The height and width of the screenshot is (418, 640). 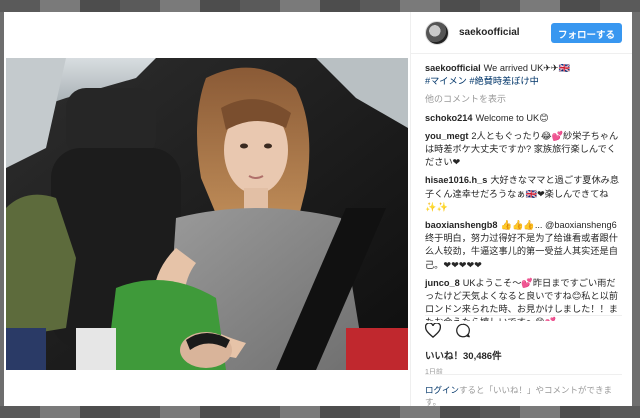 What do you see at coordinates (463, 333) in the screenshot?
I see `comment-bubble-icon` at bounding box center [463, 333].